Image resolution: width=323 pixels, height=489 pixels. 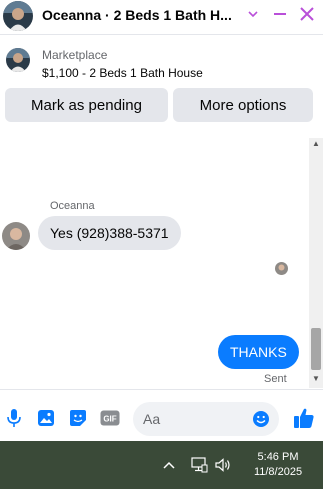 What do you see at coordinates (161, 389) in the screenshot?
I see `composer-divider` at bounding box center [161, 389].